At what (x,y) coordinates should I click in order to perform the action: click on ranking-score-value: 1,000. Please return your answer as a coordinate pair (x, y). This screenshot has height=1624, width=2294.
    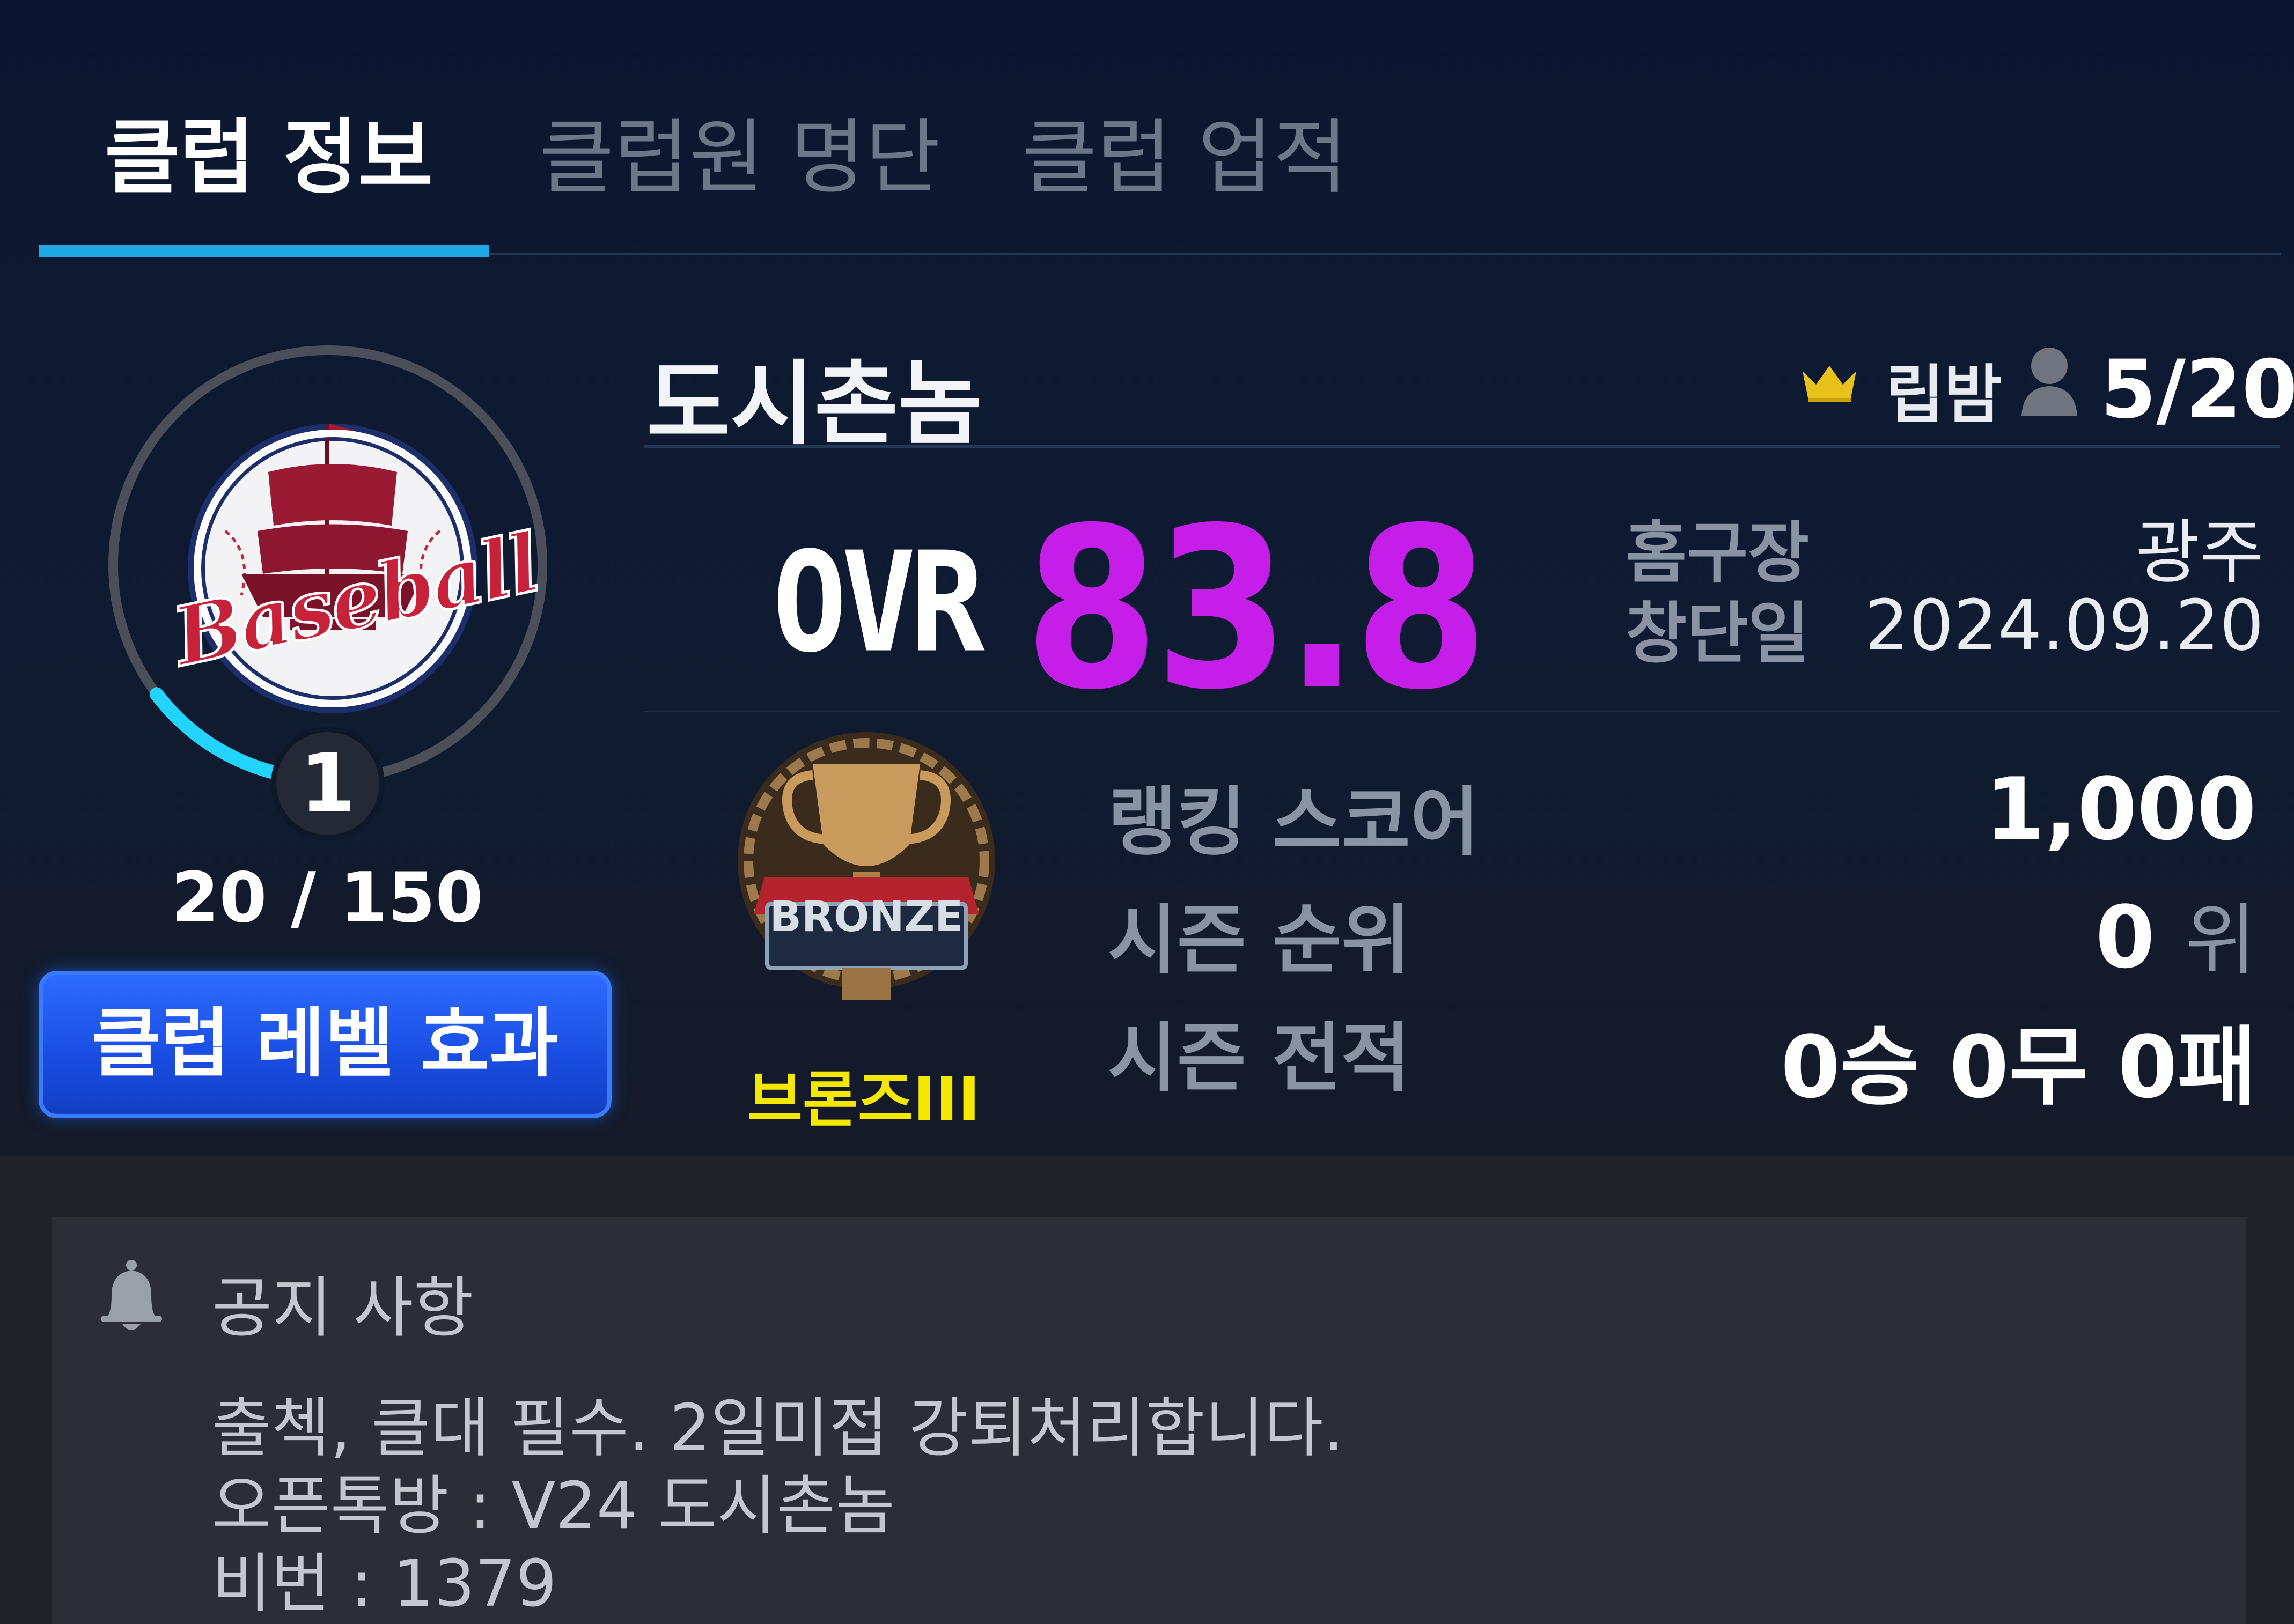
    Looking at the image, I should click on (2120, 809).